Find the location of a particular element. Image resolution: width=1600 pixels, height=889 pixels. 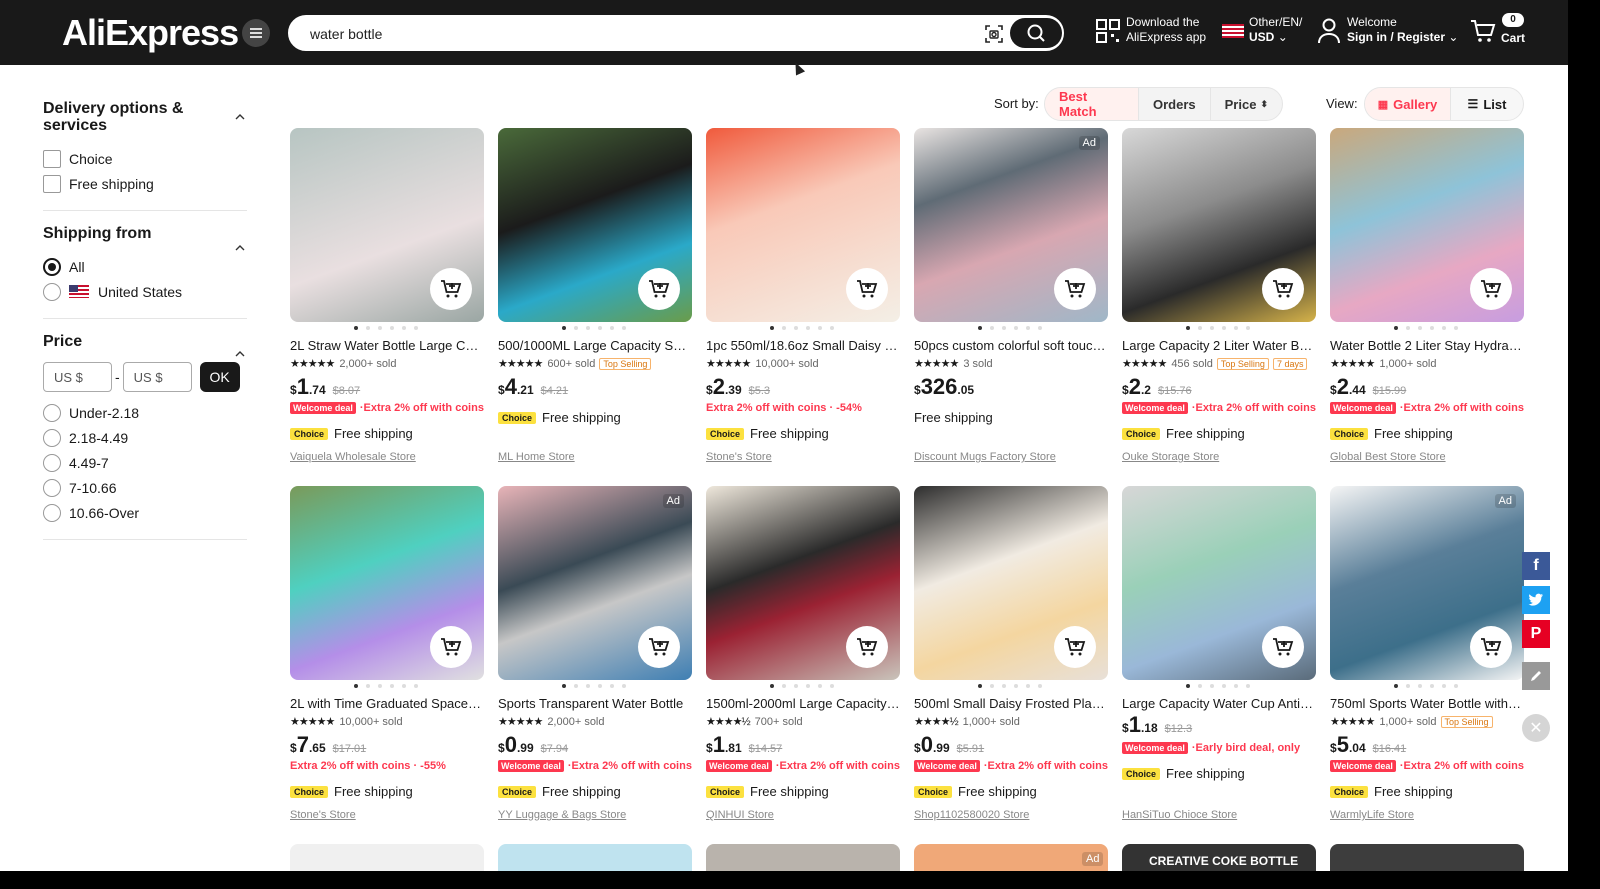

store-link: ML Home Store is located at coordinates (536, 457).